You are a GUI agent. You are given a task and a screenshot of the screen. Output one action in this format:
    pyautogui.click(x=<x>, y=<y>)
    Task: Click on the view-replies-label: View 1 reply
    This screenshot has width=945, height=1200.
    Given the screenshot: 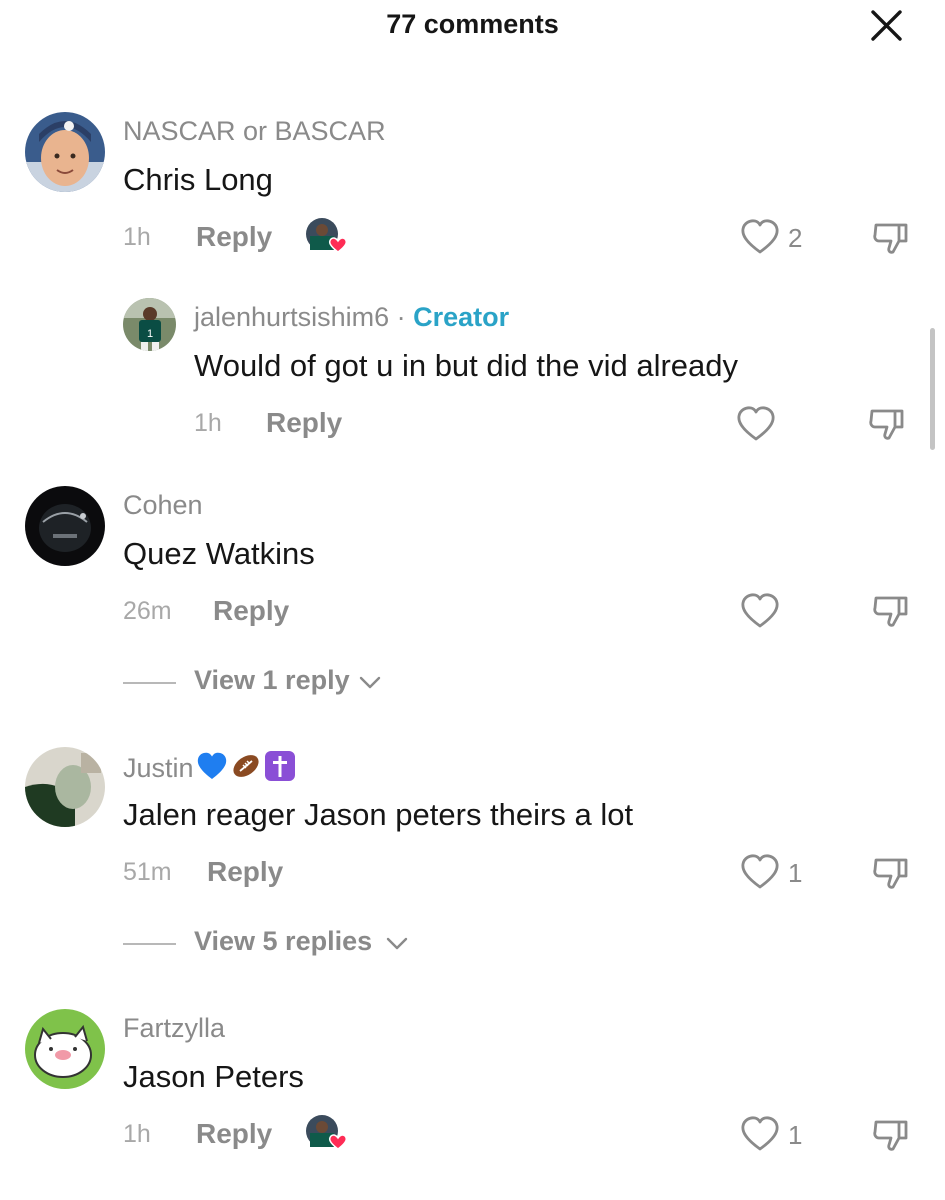 What is the action you would take?
    pyautogui.click(x=272, y=680)
    